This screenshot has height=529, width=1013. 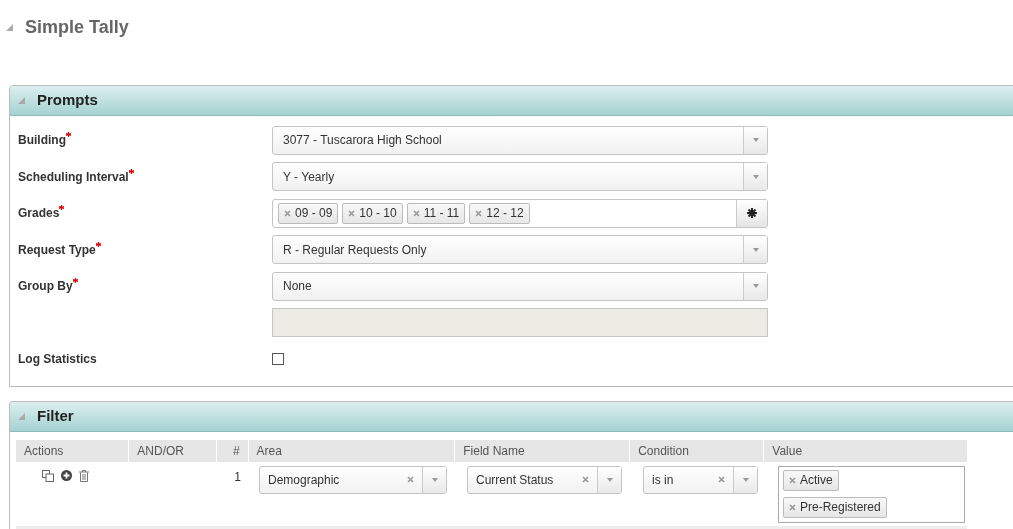 I want to click on select-value: None, so click(x=297, y=287).